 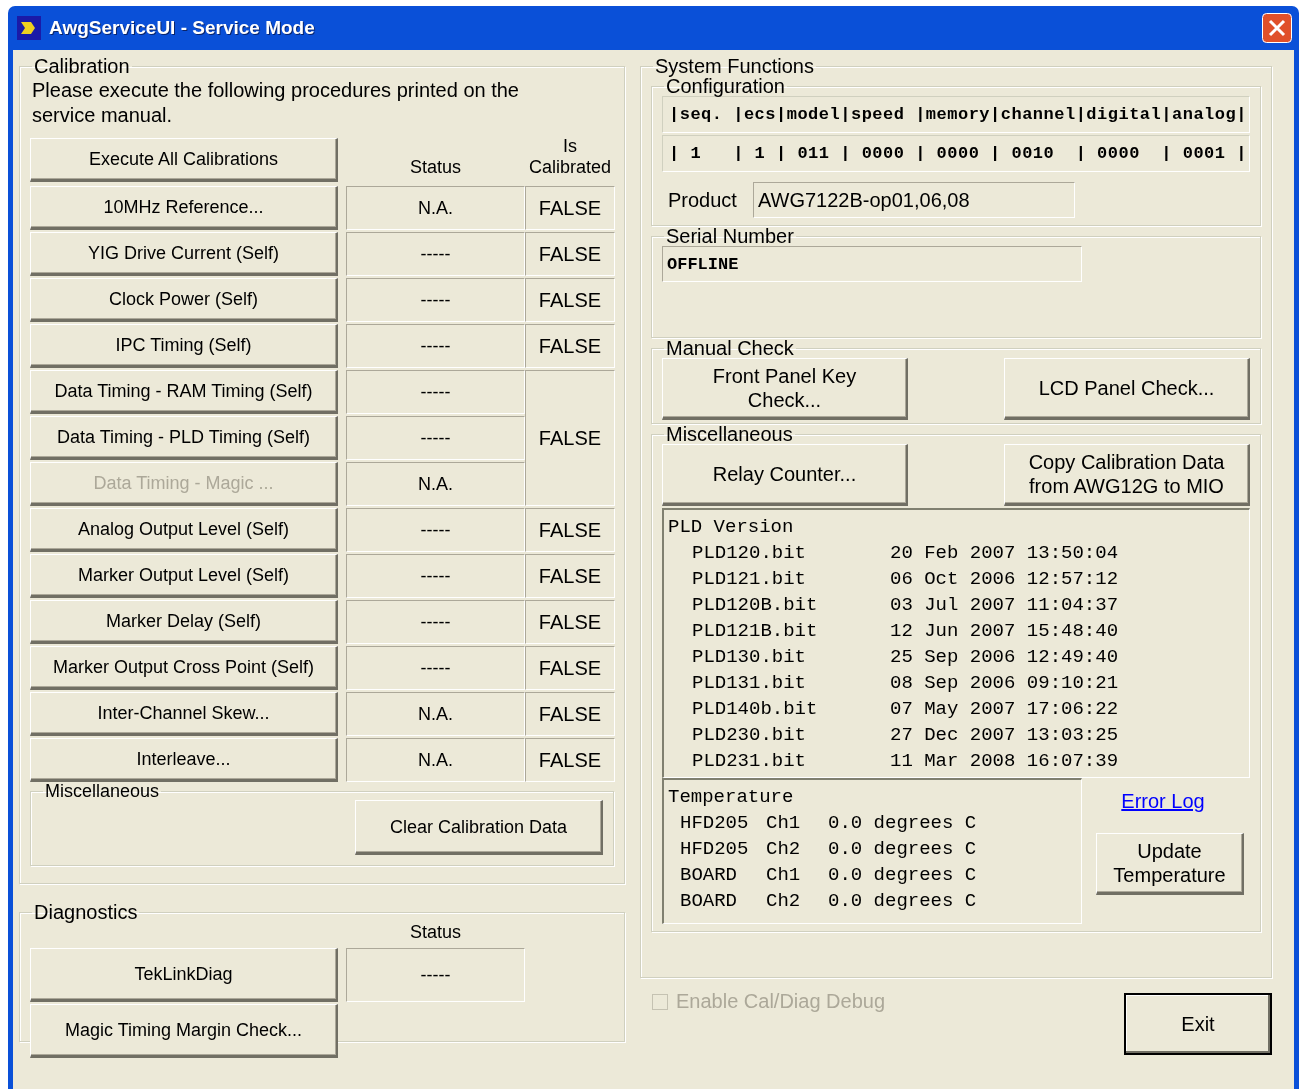 I want to click on calibration-button: YIG Drive Current (Self), so click(x=184, y=254).